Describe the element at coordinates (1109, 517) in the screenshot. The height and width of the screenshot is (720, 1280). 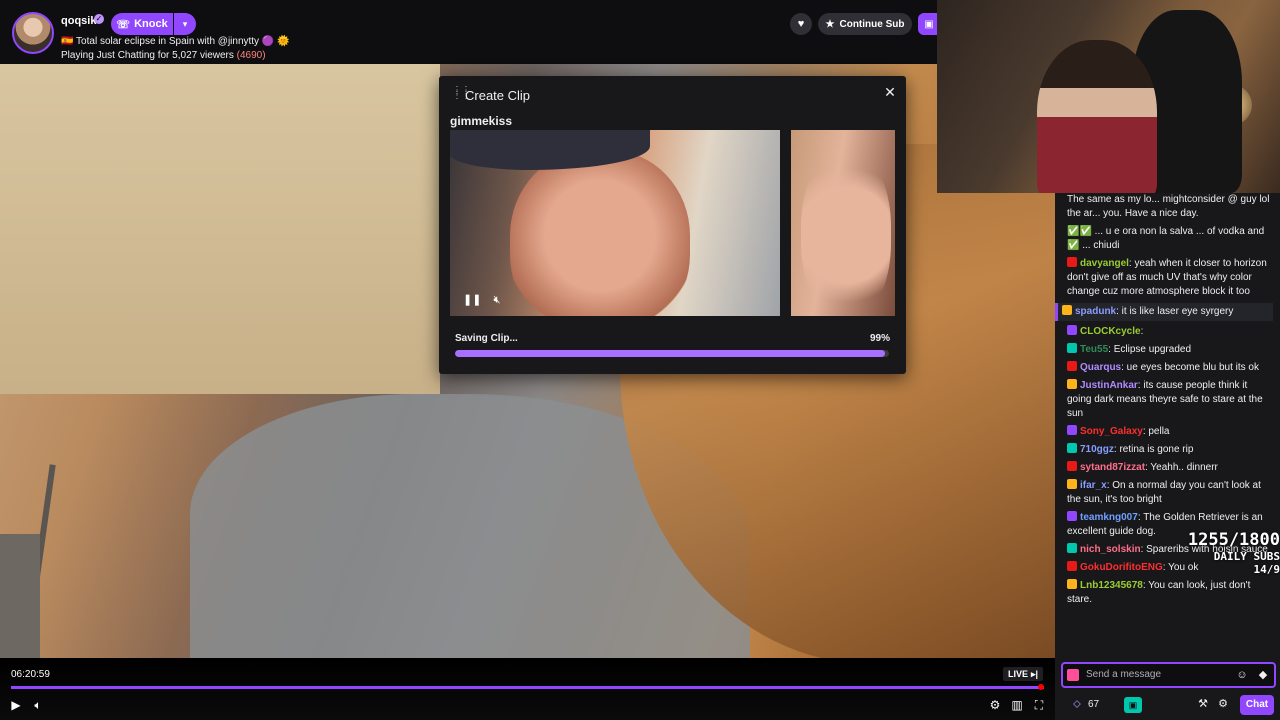
I see `chat-username: teamkng007` at that location.